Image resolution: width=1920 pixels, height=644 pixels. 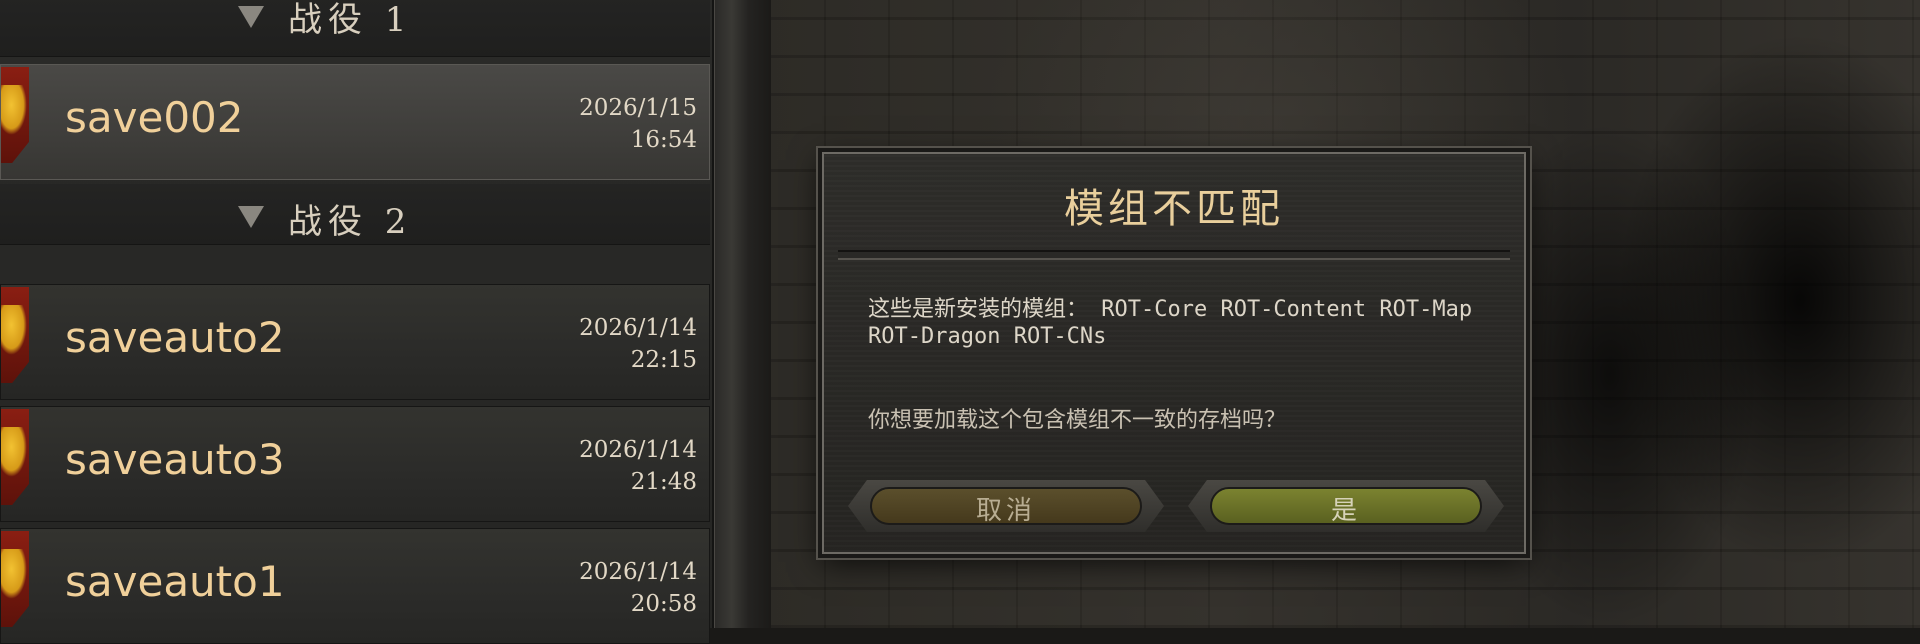 What do you see at coordinates (663, 604) in the screenshot?
I see `save-time: 20:58` at bounding box center [663, 604].